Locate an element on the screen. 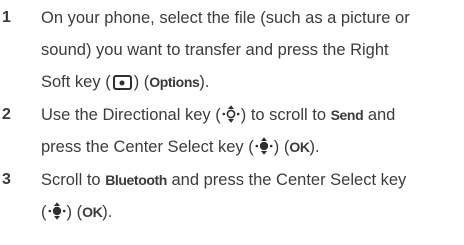  text-fragment: ) to scroll to is located at coordinates (285, 115).